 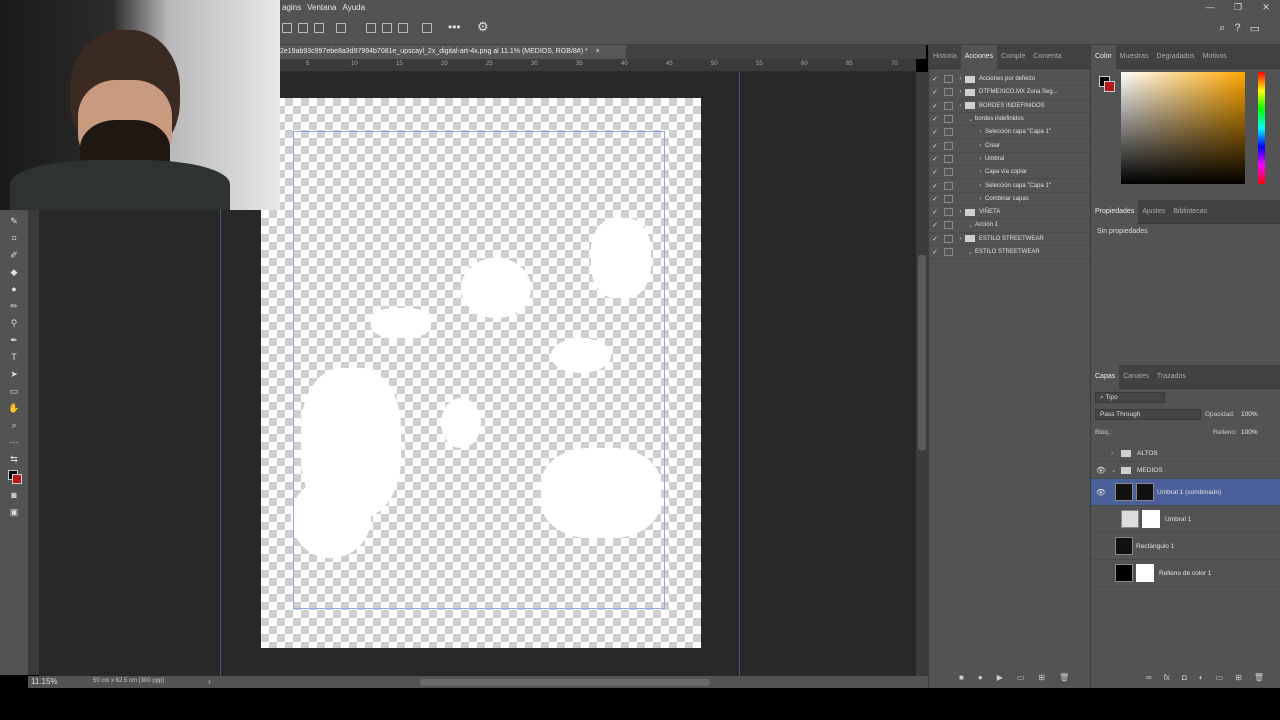 I want to click on quick-select-tool-icon: ✎, so click(x=14, y=221).